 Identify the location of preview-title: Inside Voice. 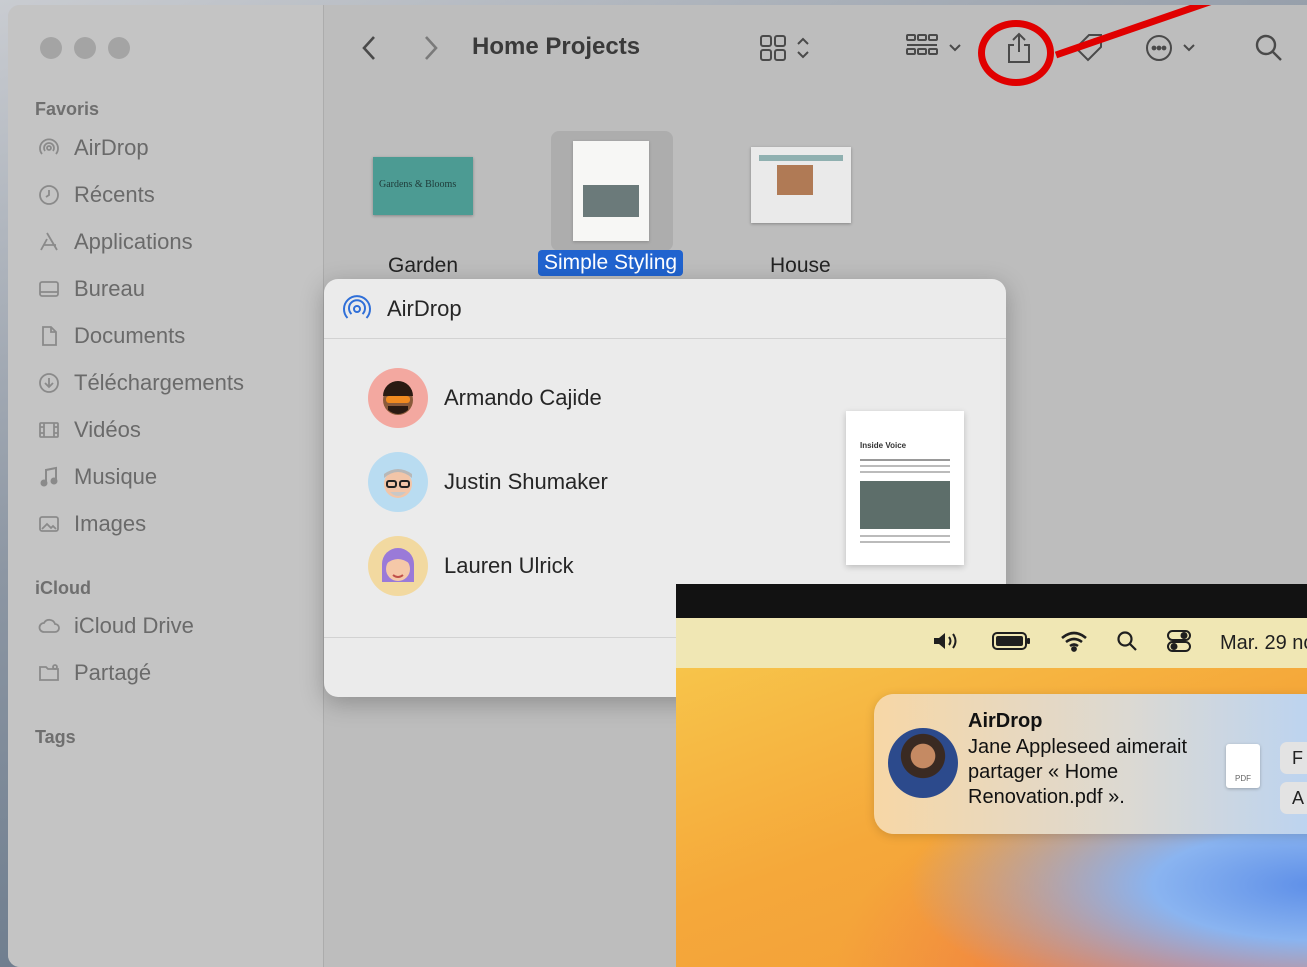
(883, 445).